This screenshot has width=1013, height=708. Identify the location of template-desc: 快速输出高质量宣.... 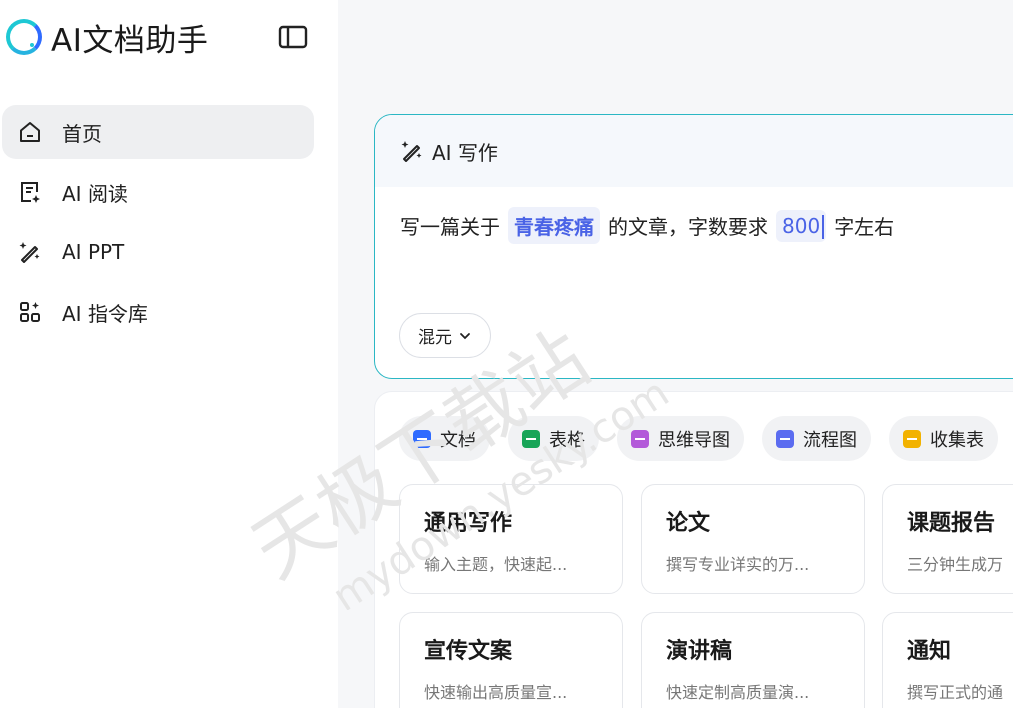
(496, 692).